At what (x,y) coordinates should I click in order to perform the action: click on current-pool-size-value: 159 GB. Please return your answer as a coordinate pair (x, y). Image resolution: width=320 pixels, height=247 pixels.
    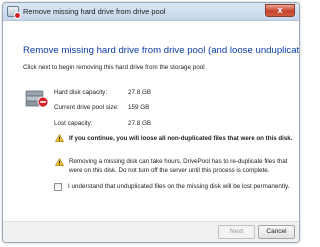
    Looking at the image, I should click on (139, 107).